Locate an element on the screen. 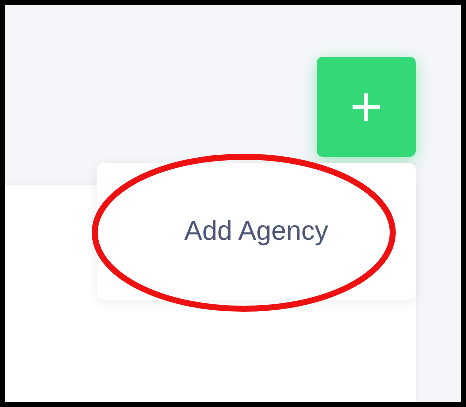 This screenshot has width=466, height=407. menu-item: Add Agency is located at coordinates (256, 231).